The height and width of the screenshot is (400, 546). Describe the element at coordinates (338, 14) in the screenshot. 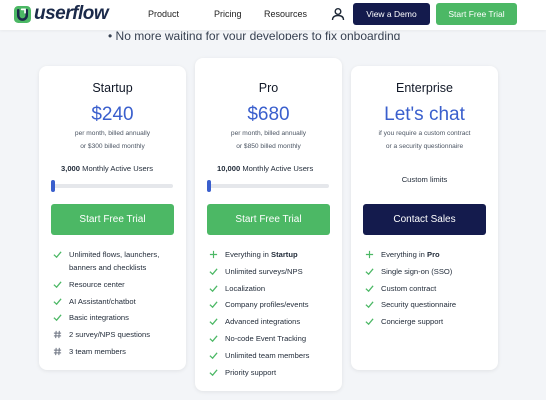

I see `user-icon` at that location.